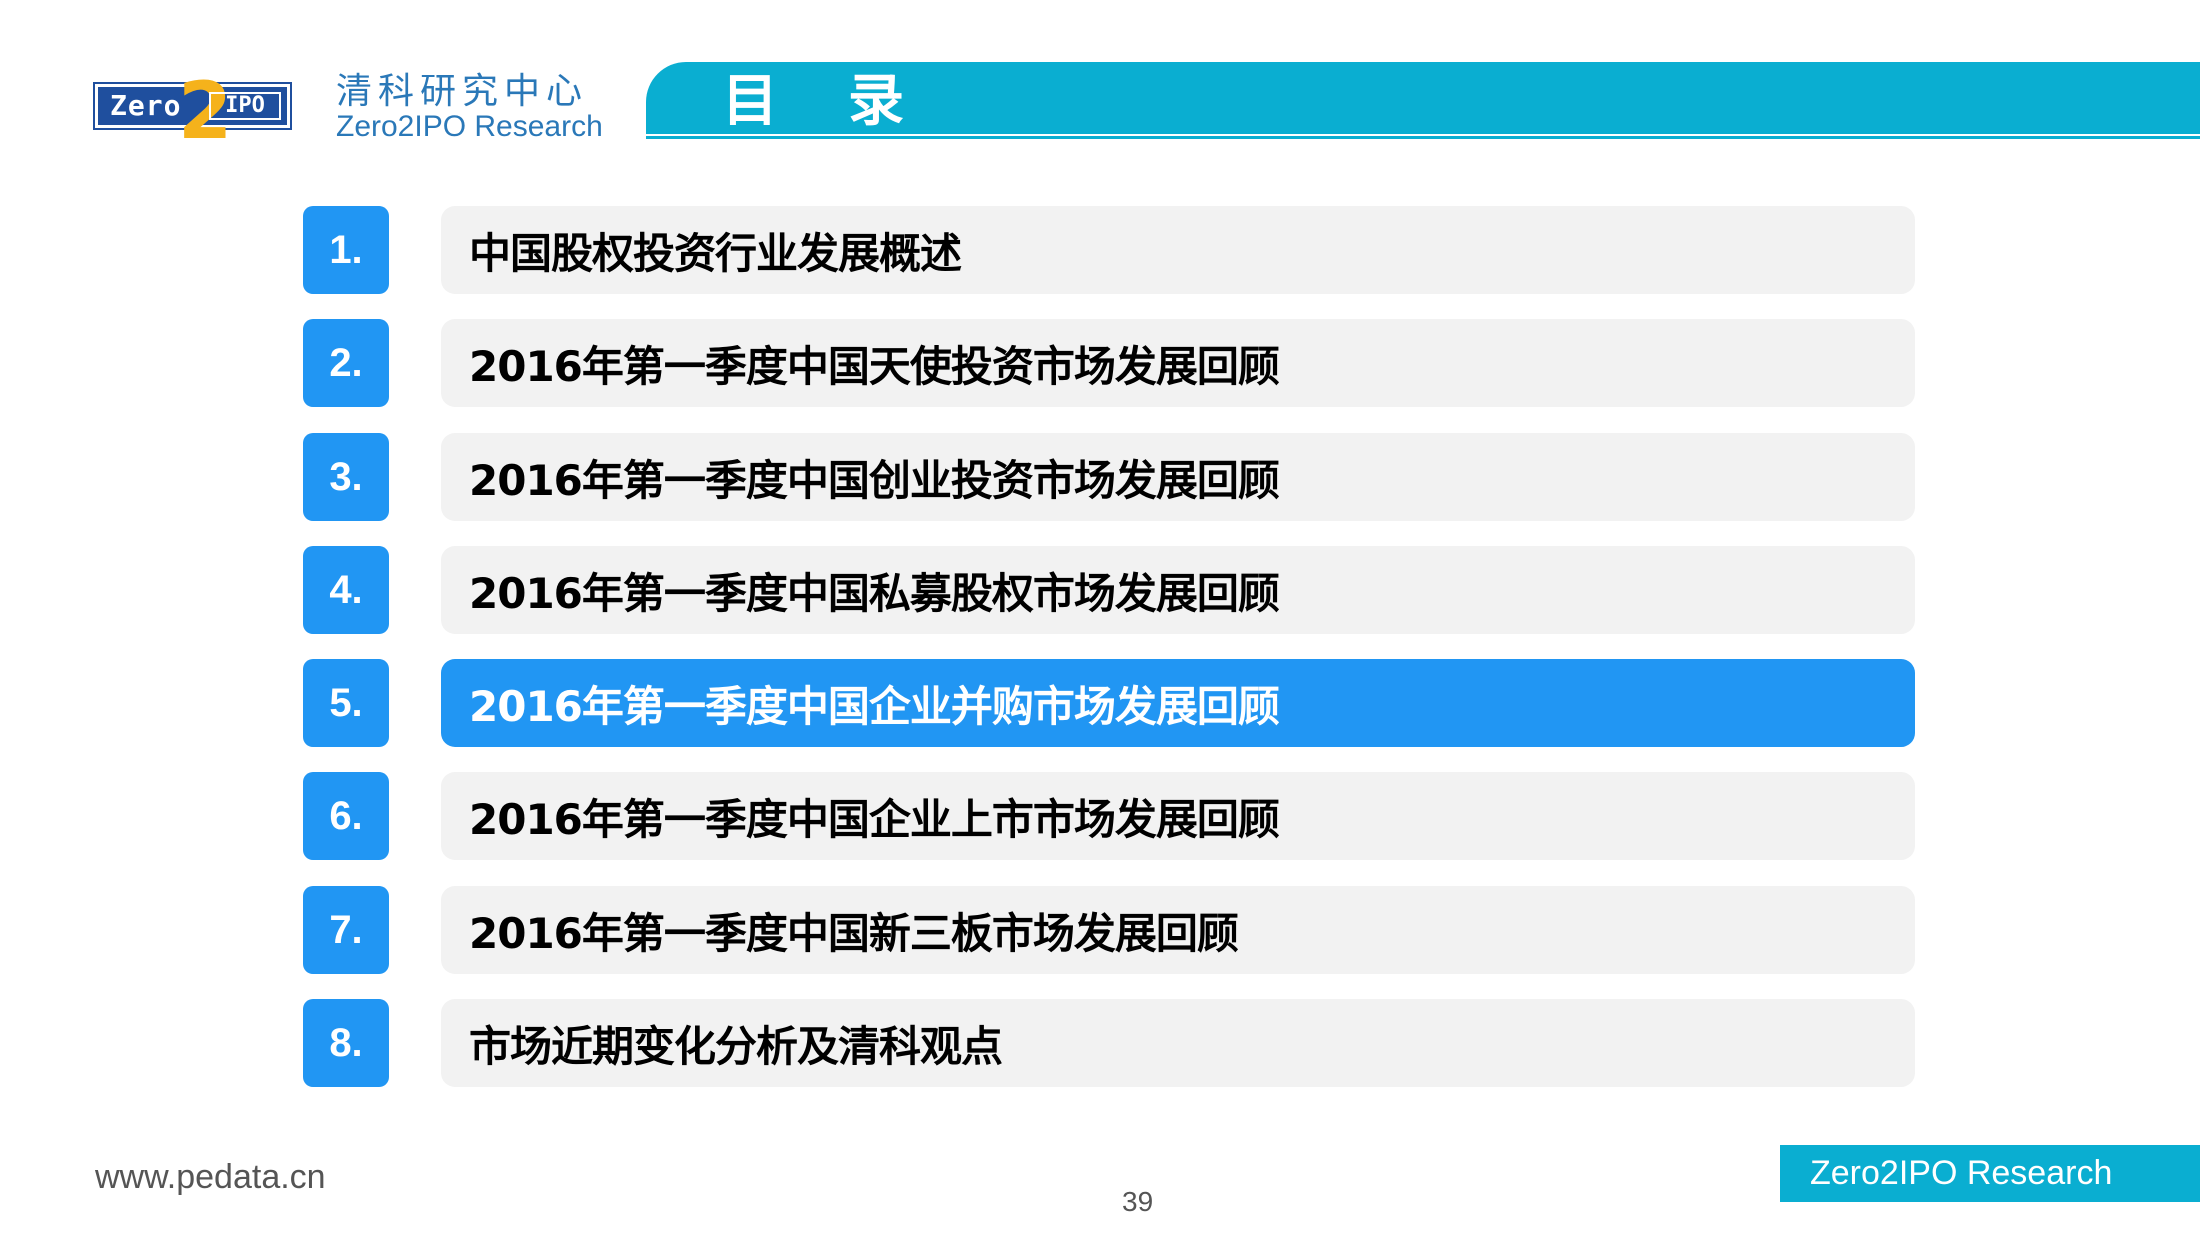  Describe the element at coordinates (1178, 250) in the screenshot. I see `toc-item-label: 中国股权投资行业发展概述` at that location.